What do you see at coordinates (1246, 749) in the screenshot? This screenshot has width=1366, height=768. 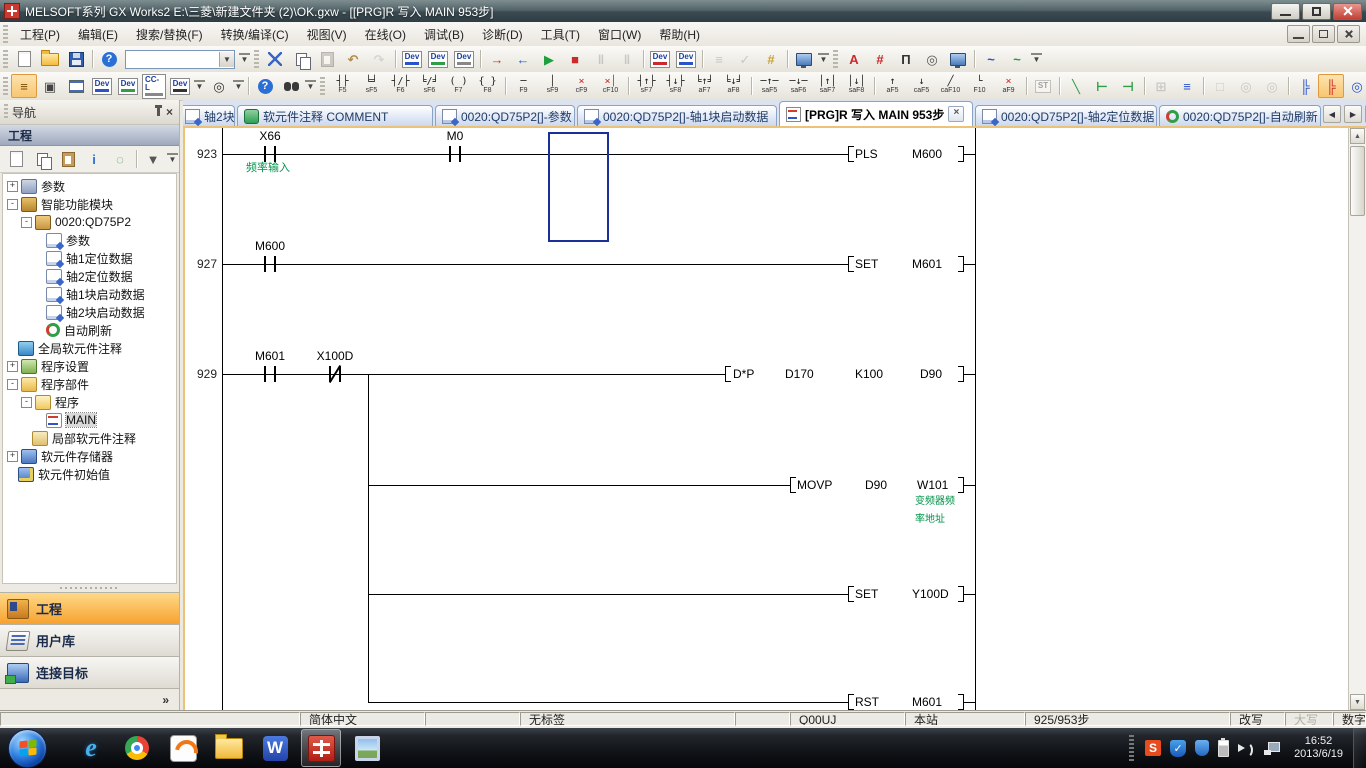 I see `tray-volume-icon` at bounding box center [1246, 749].